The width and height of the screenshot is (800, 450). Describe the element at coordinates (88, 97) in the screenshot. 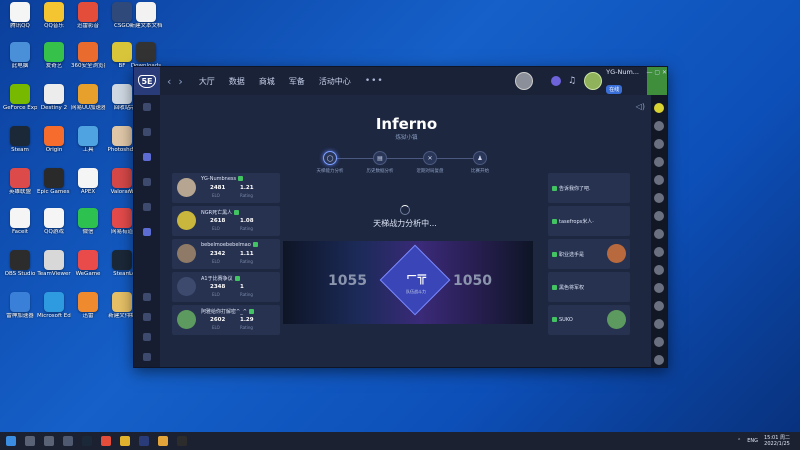

I see `desktop-icon: 网易UU加速器` at that location.